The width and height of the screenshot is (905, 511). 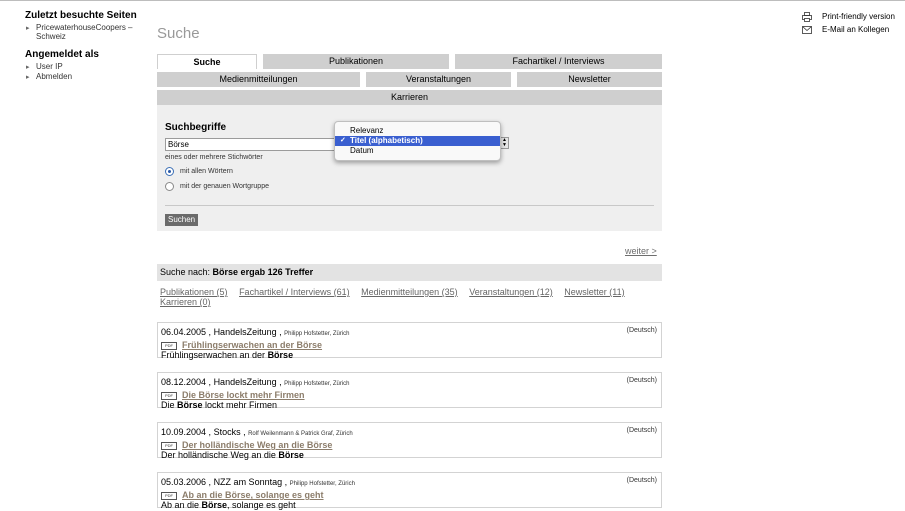 I want to click on print-friendly-link: Print-friendly version, so click(x=852, y=18).